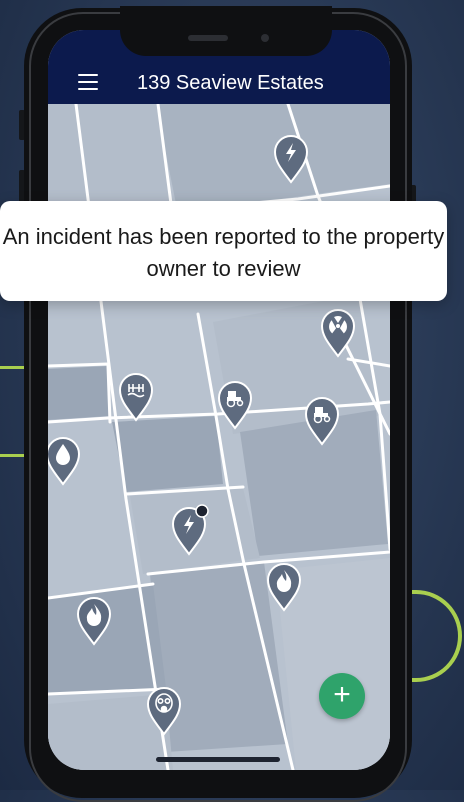 This screenshot has height=802, width=464. Describe the element at coordinates (218, 759) in the screenshot. I see `home-indicator` at that location.